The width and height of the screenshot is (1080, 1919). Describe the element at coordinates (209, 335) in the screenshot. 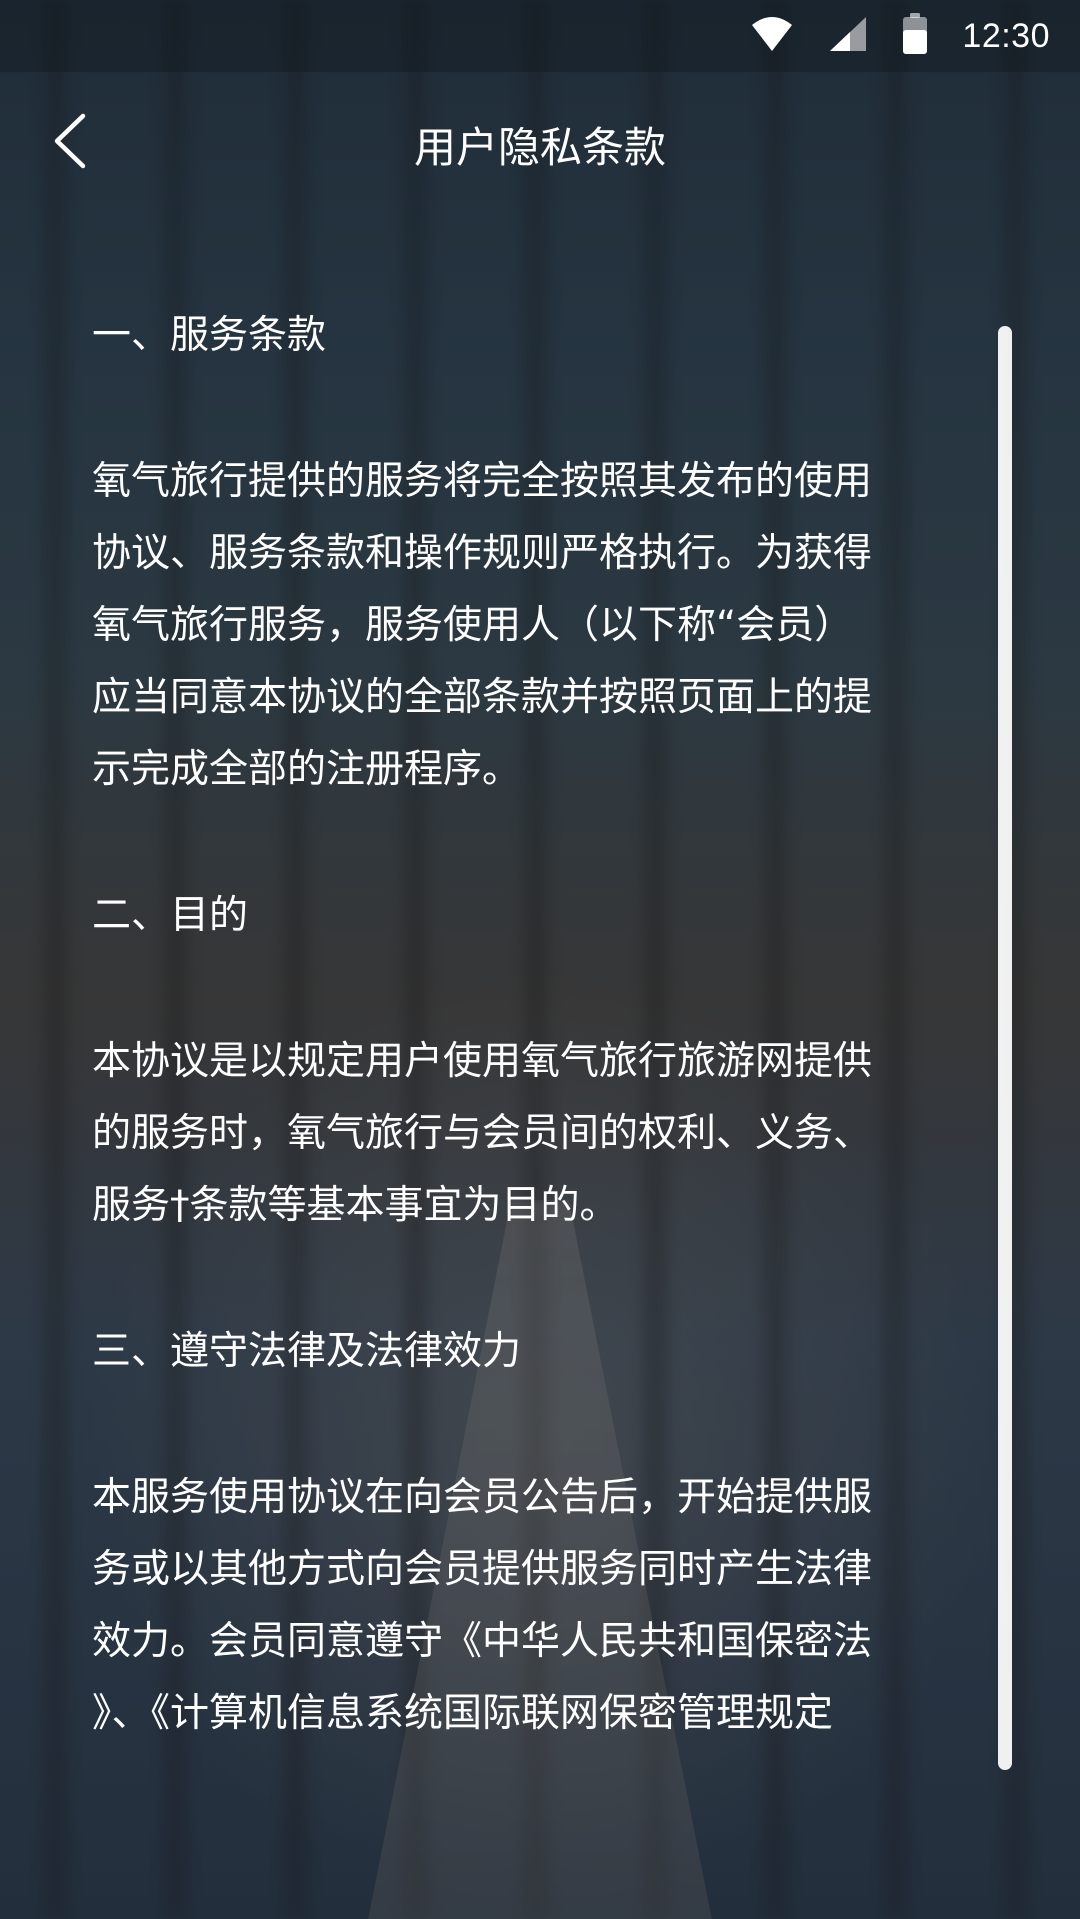

I see `section-heading-service-terms: 一、服务条款` at that location.